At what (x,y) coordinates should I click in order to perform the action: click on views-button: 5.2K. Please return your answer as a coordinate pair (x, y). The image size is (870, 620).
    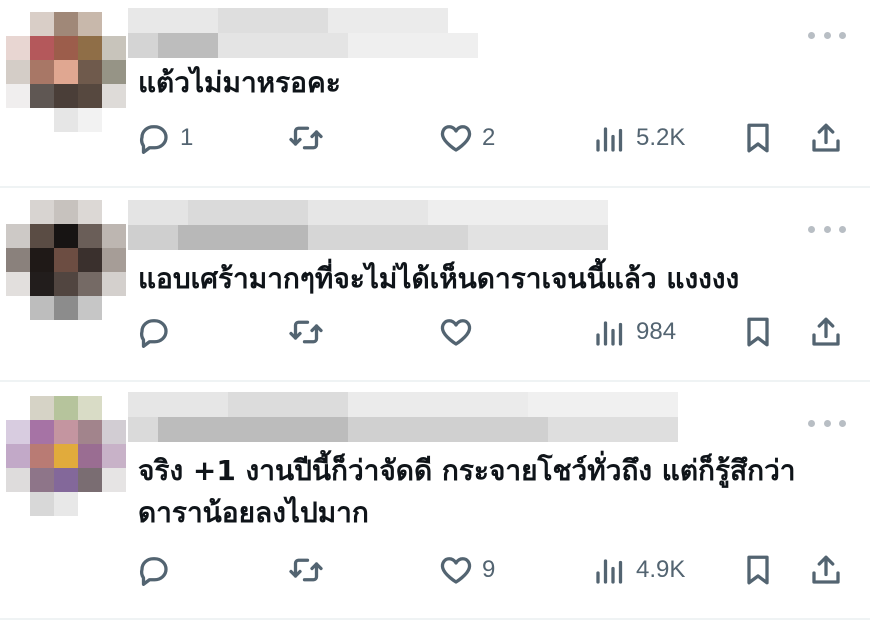
    Looking at the image, I should click on (638, 138).